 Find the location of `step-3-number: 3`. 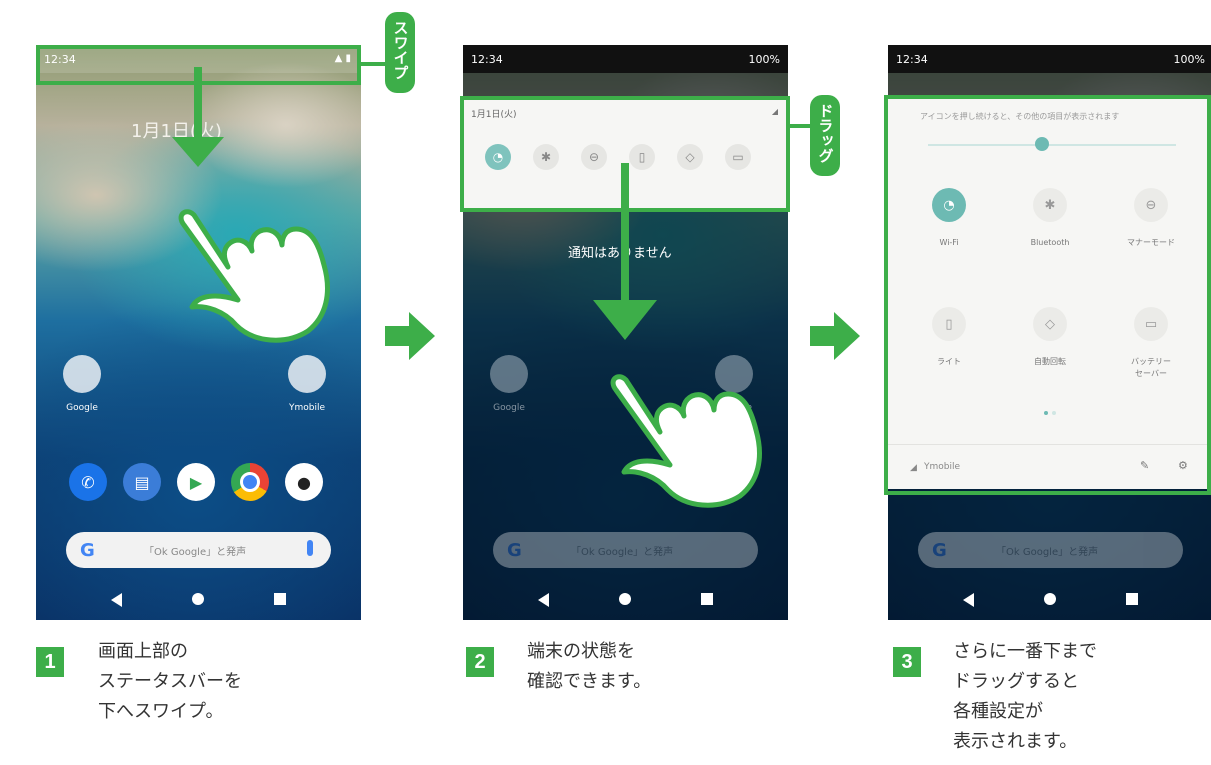

step-3-number: 3 is located at coordinates (907, 662).